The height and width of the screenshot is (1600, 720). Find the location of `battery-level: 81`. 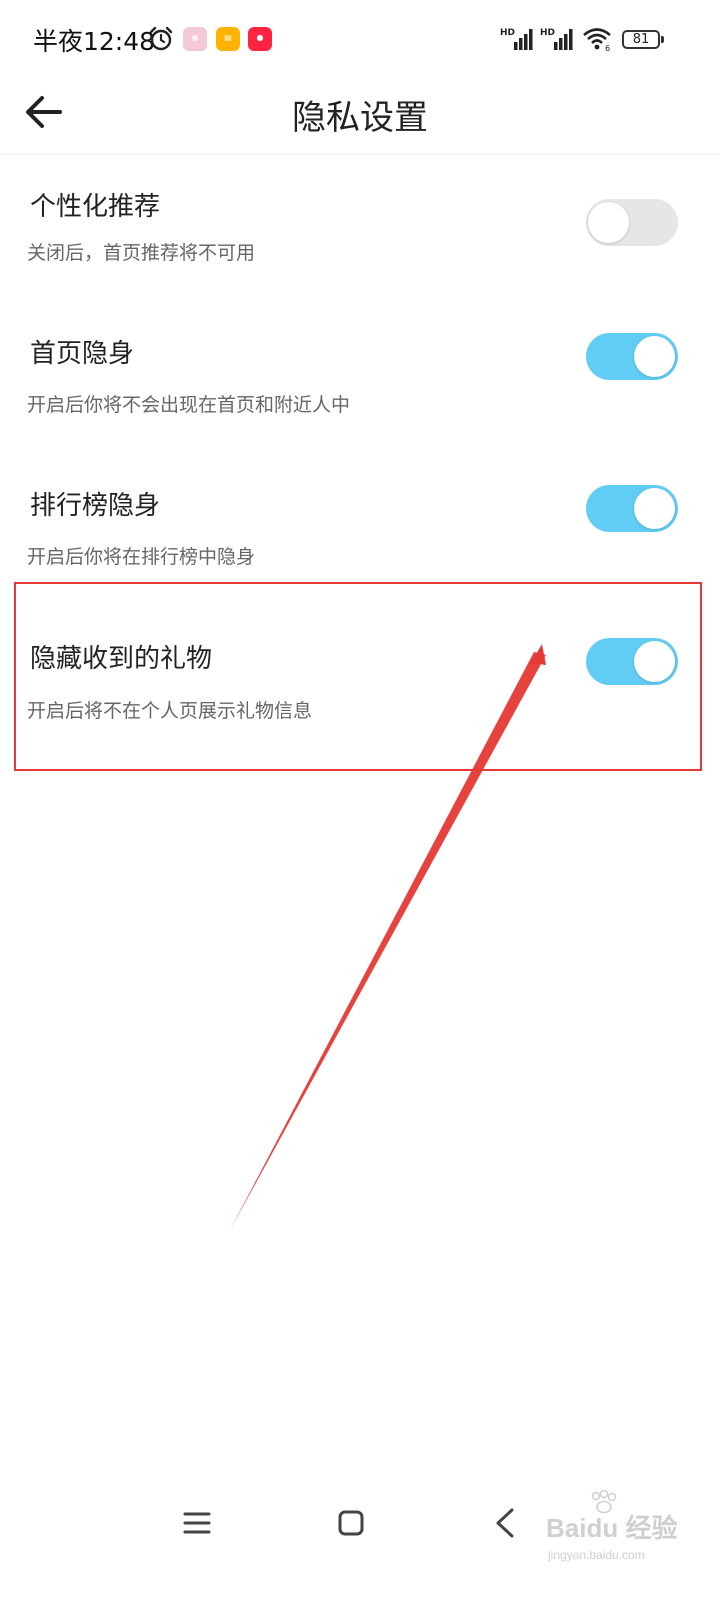

battery-level: 81 is located at coordinates (641, 39).